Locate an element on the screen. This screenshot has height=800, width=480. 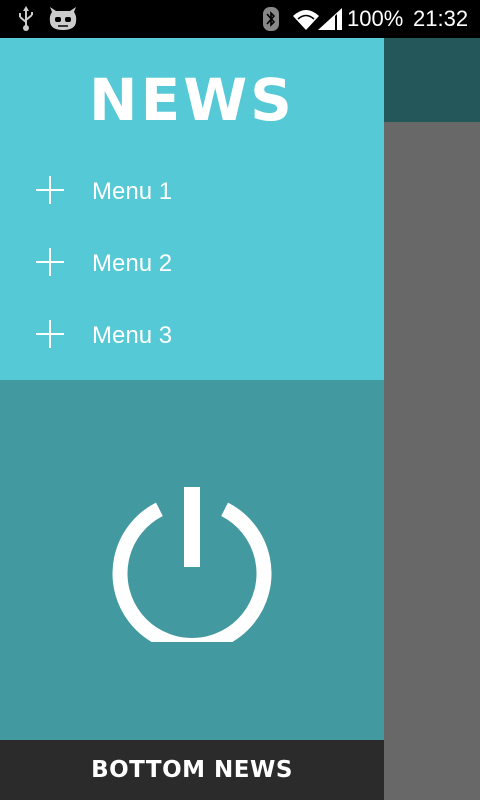
cyanogenmod-icon is located at coordinates (63, 21).